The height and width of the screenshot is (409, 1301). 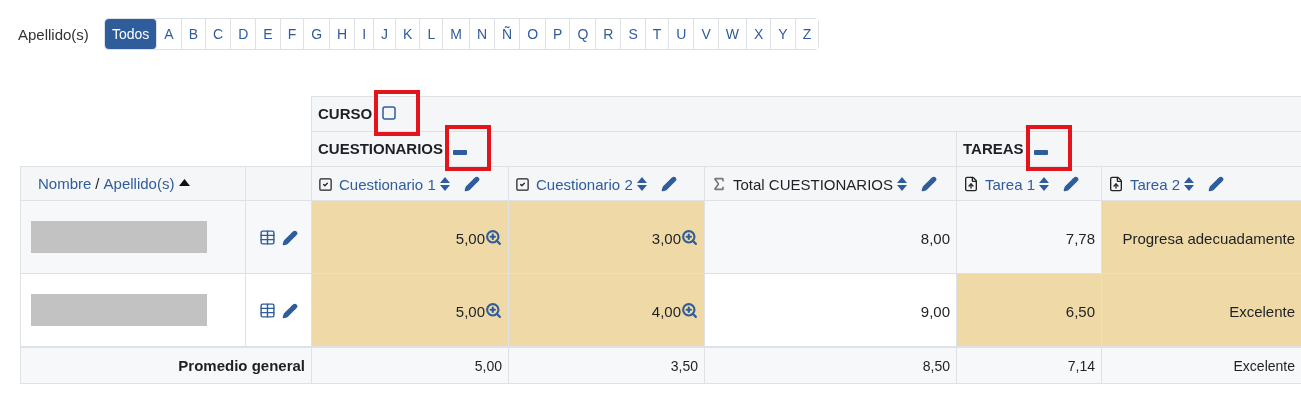 What do you see at coordinates (185, 182) in the screenshot?
I see `sort-ascending-icon` at bounding box center [185, 182].